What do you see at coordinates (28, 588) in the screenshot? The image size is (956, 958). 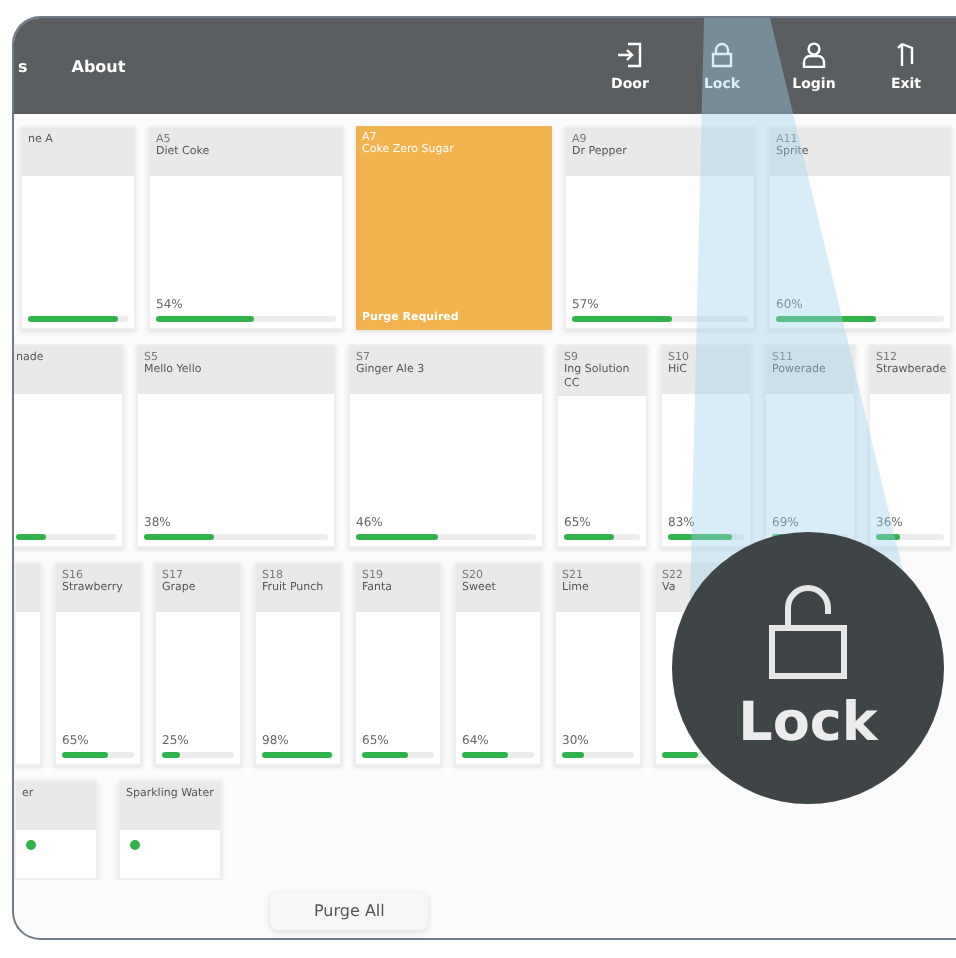 I see `tile-header` at bounding box center [28, 588].